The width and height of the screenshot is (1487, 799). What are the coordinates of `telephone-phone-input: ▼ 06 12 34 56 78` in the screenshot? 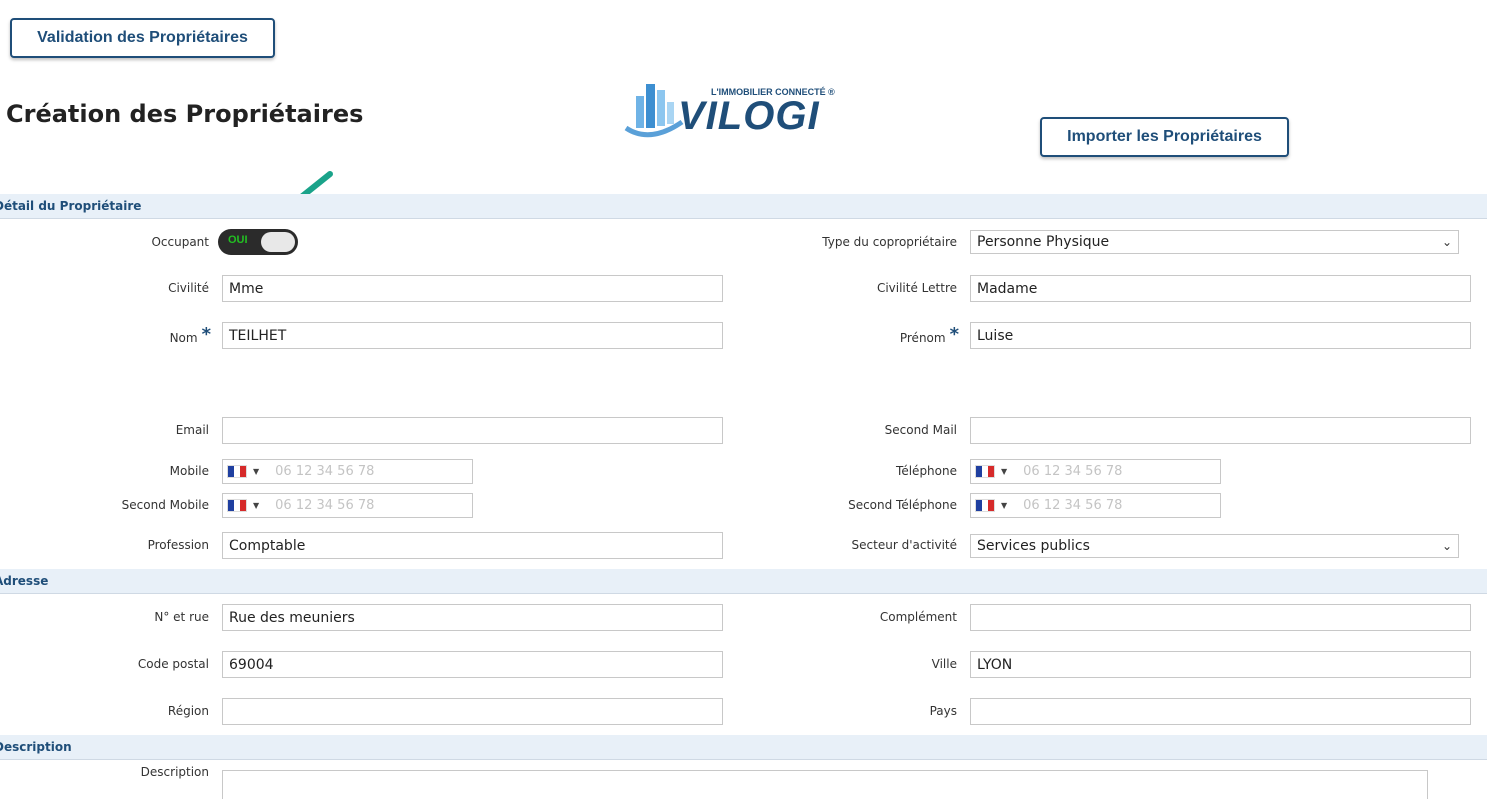 It's located at (1095, 471).